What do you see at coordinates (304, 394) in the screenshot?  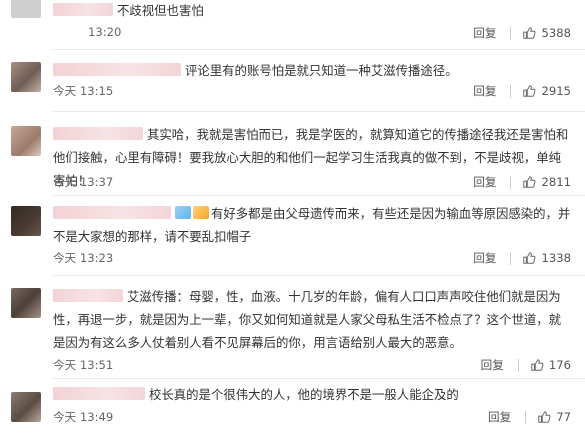 I see `comment-body: 校长真的是个很伟大的人，他的境界不是一般人能企及的` at bounding box center [304, 394].